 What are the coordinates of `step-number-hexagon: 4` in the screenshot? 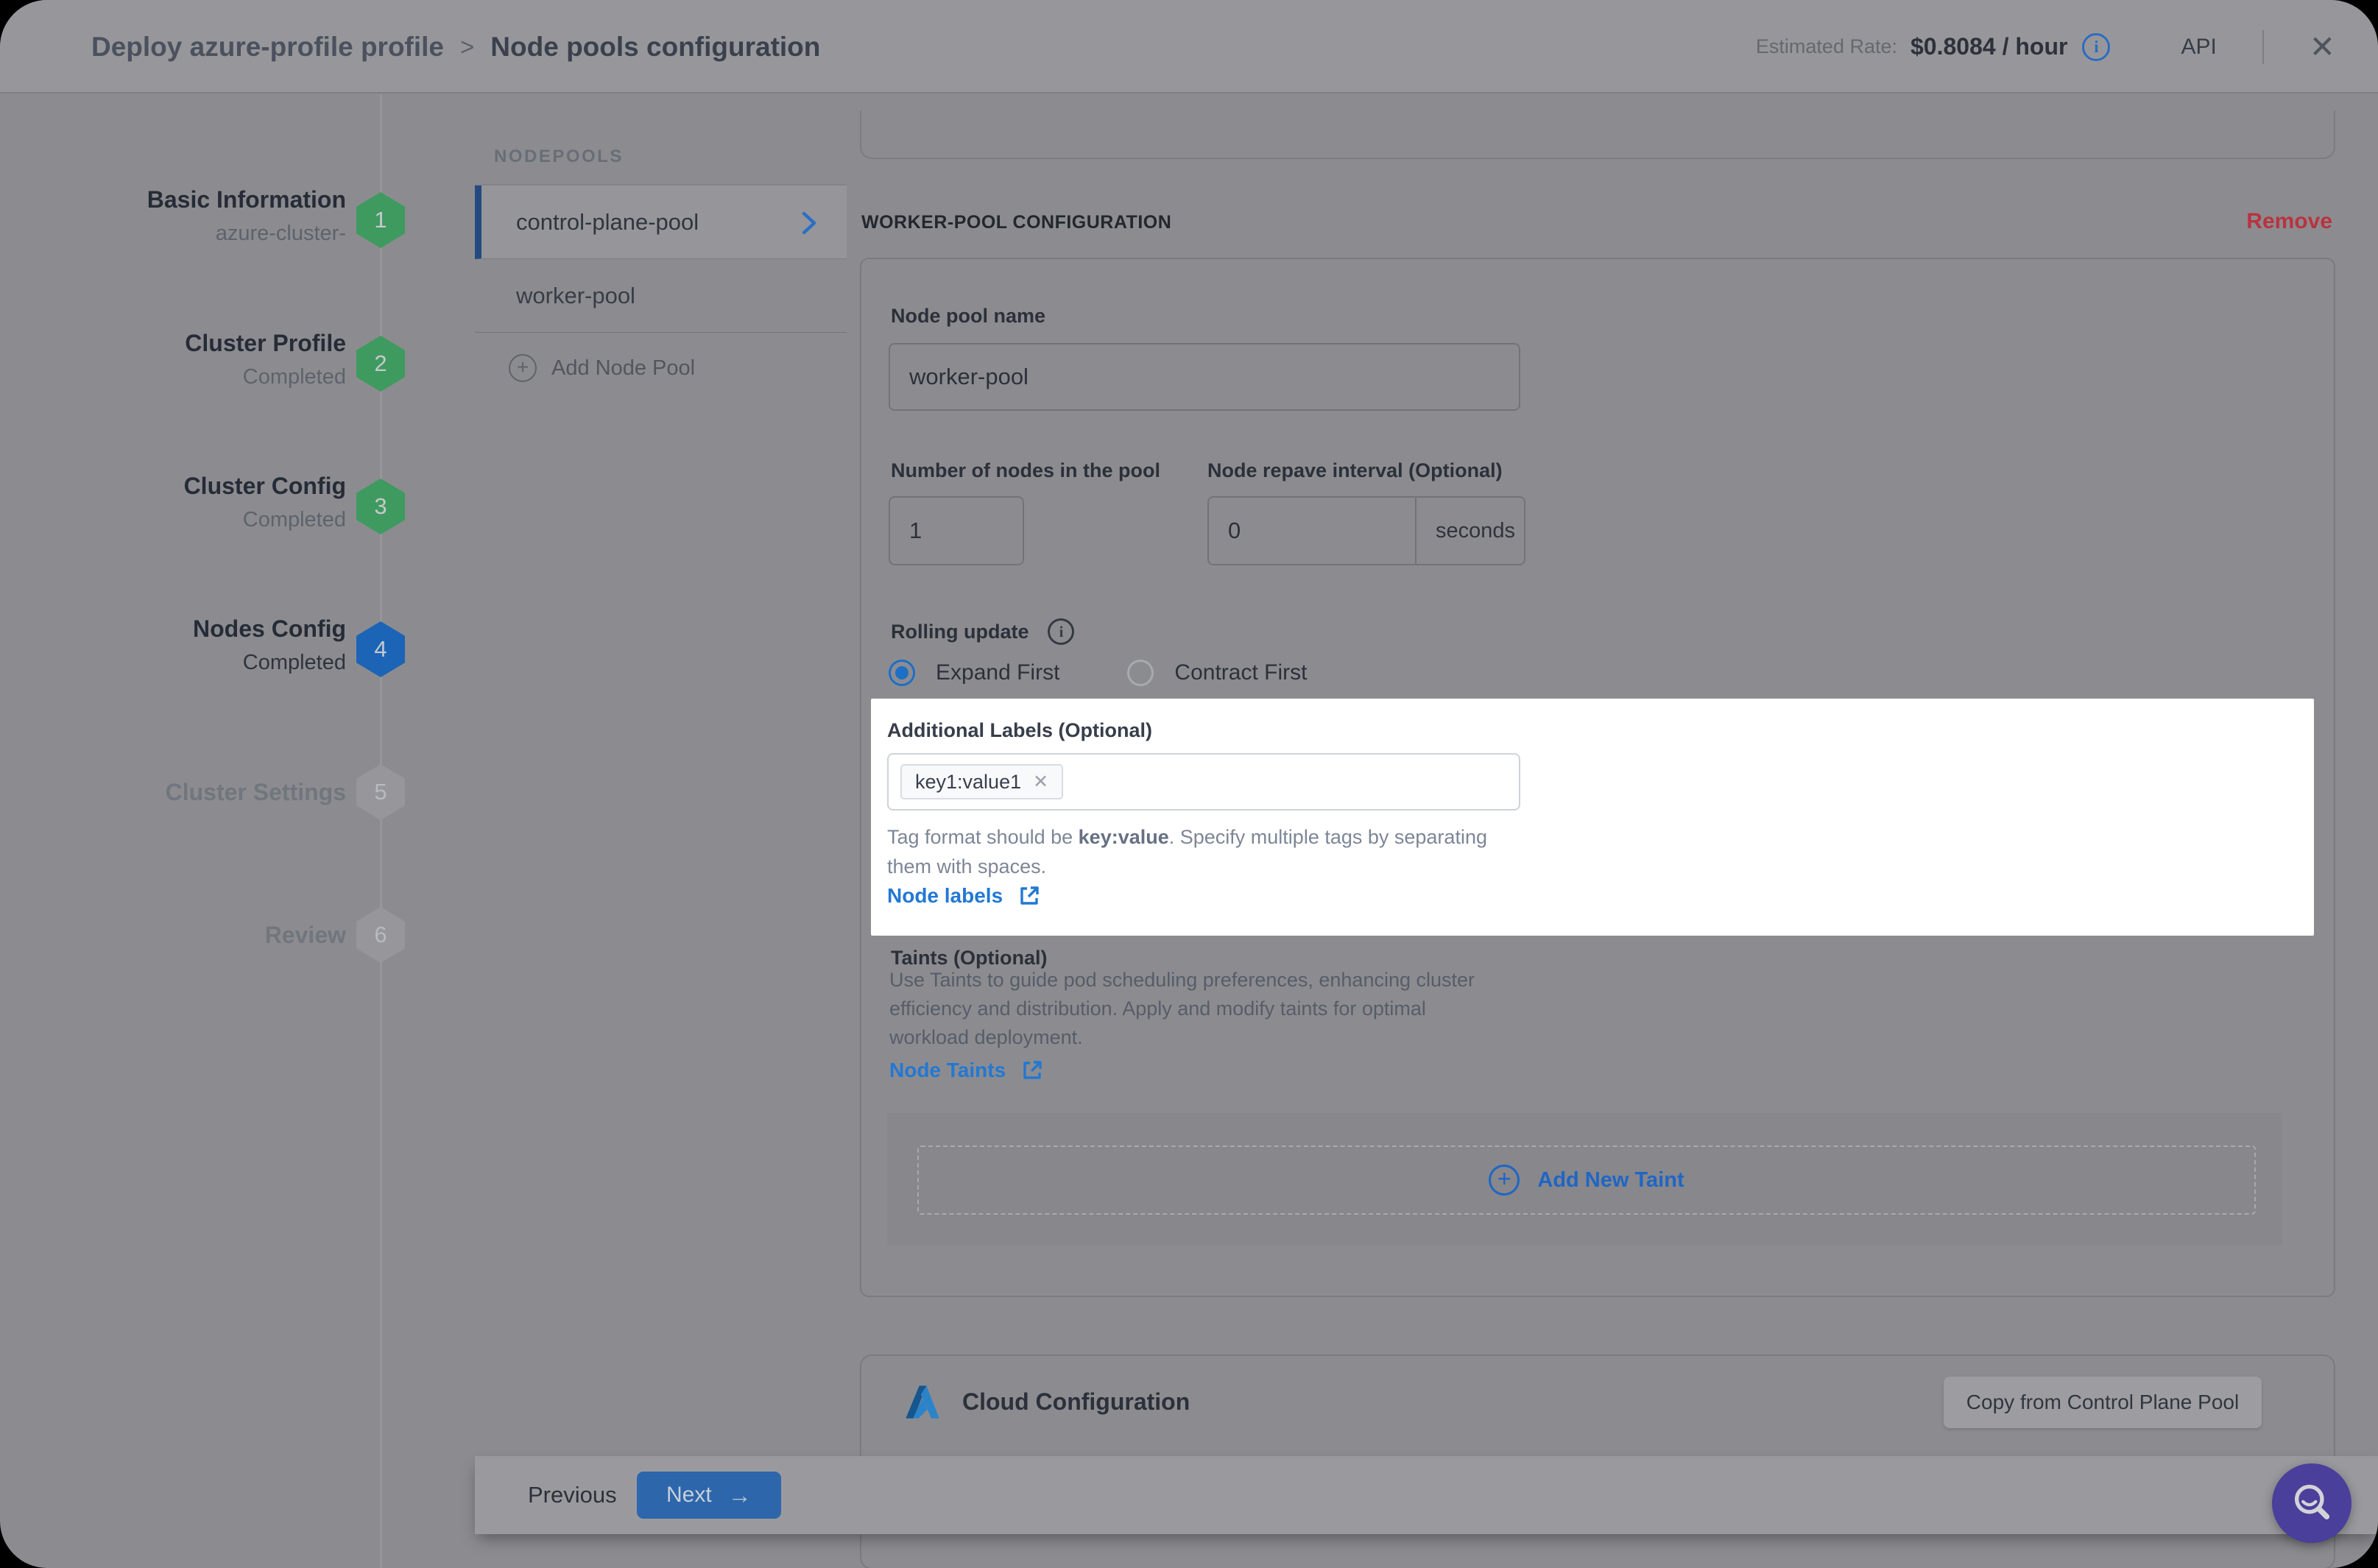 It's located at (380, 649).